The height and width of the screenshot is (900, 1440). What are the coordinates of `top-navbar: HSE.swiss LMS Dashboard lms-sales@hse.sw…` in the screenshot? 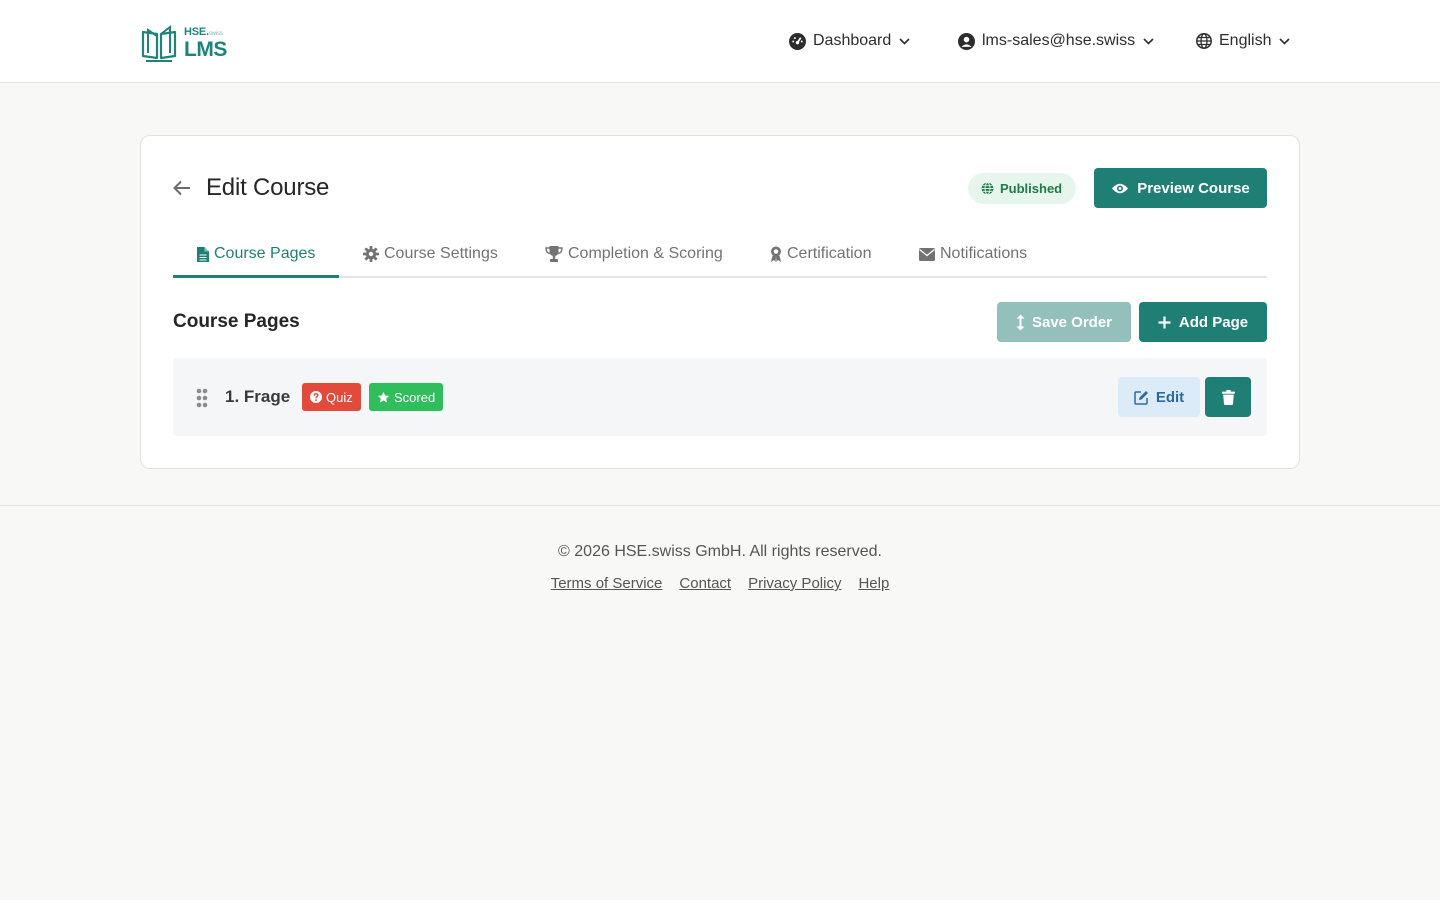 It's located at (720, 41).